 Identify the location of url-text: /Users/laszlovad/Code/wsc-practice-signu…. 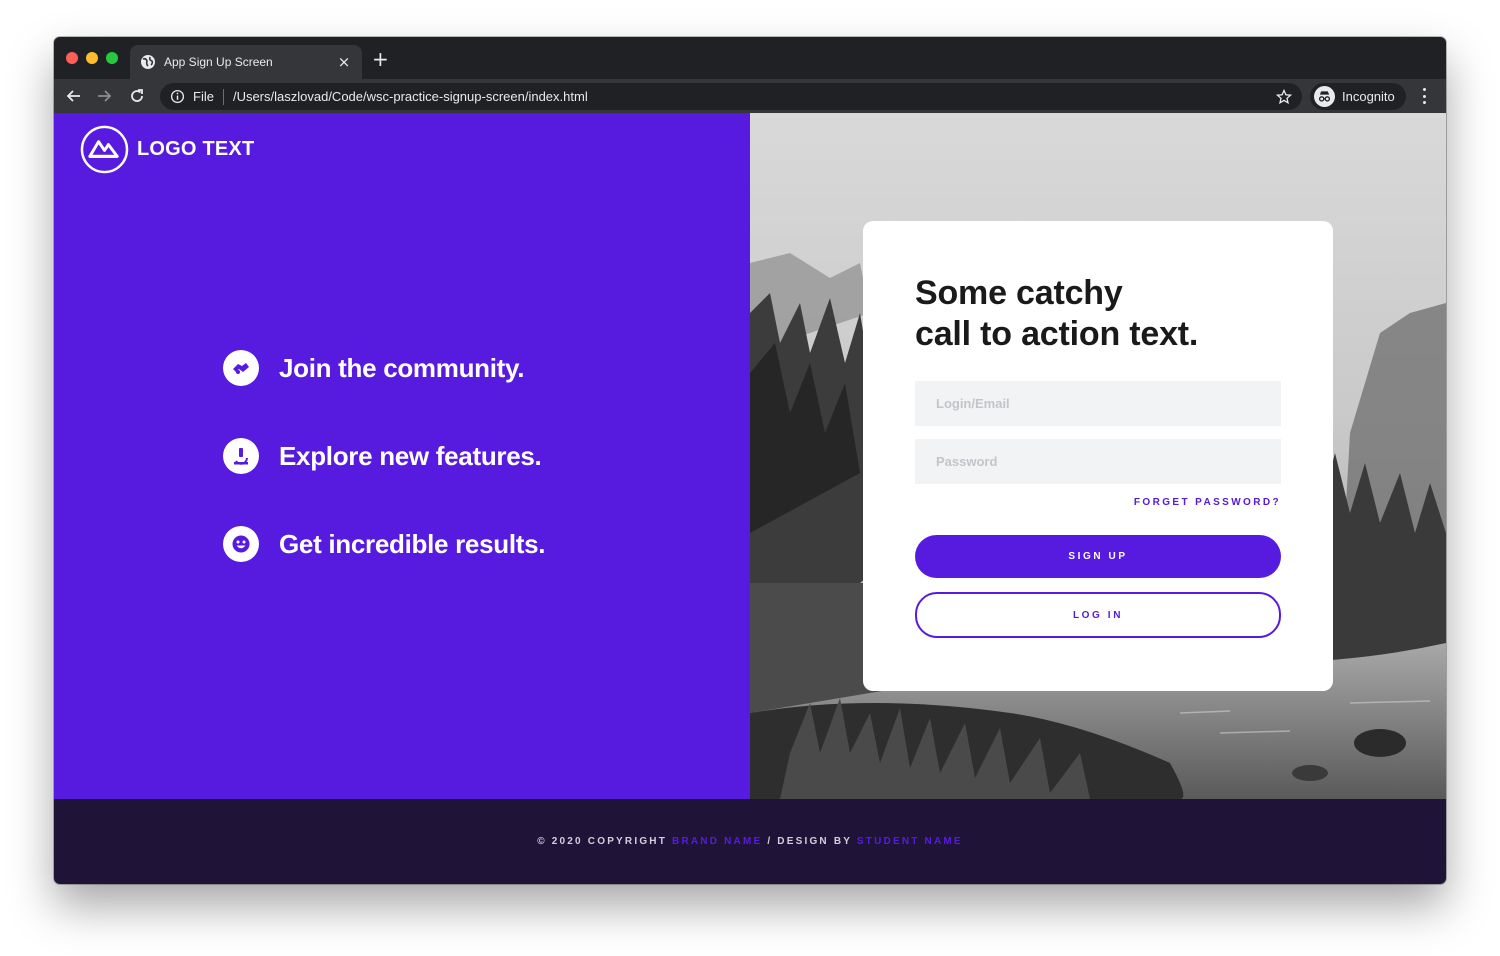
(754, 96).